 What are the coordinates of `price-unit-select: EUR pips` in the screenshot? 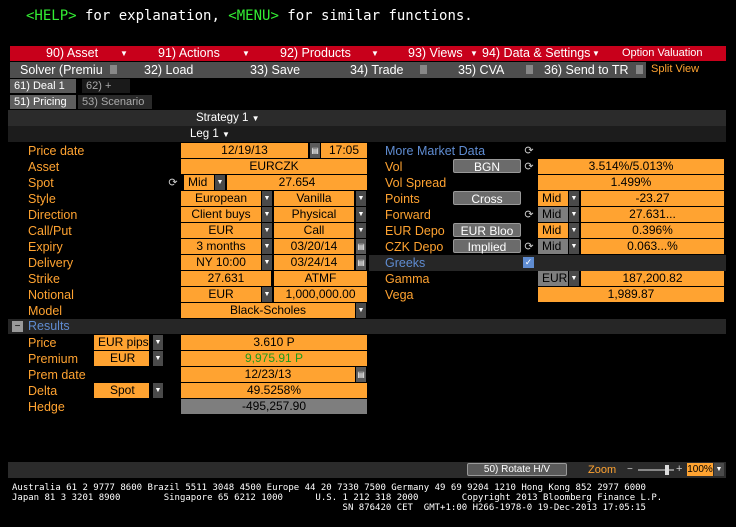 It's located at (121, 342).